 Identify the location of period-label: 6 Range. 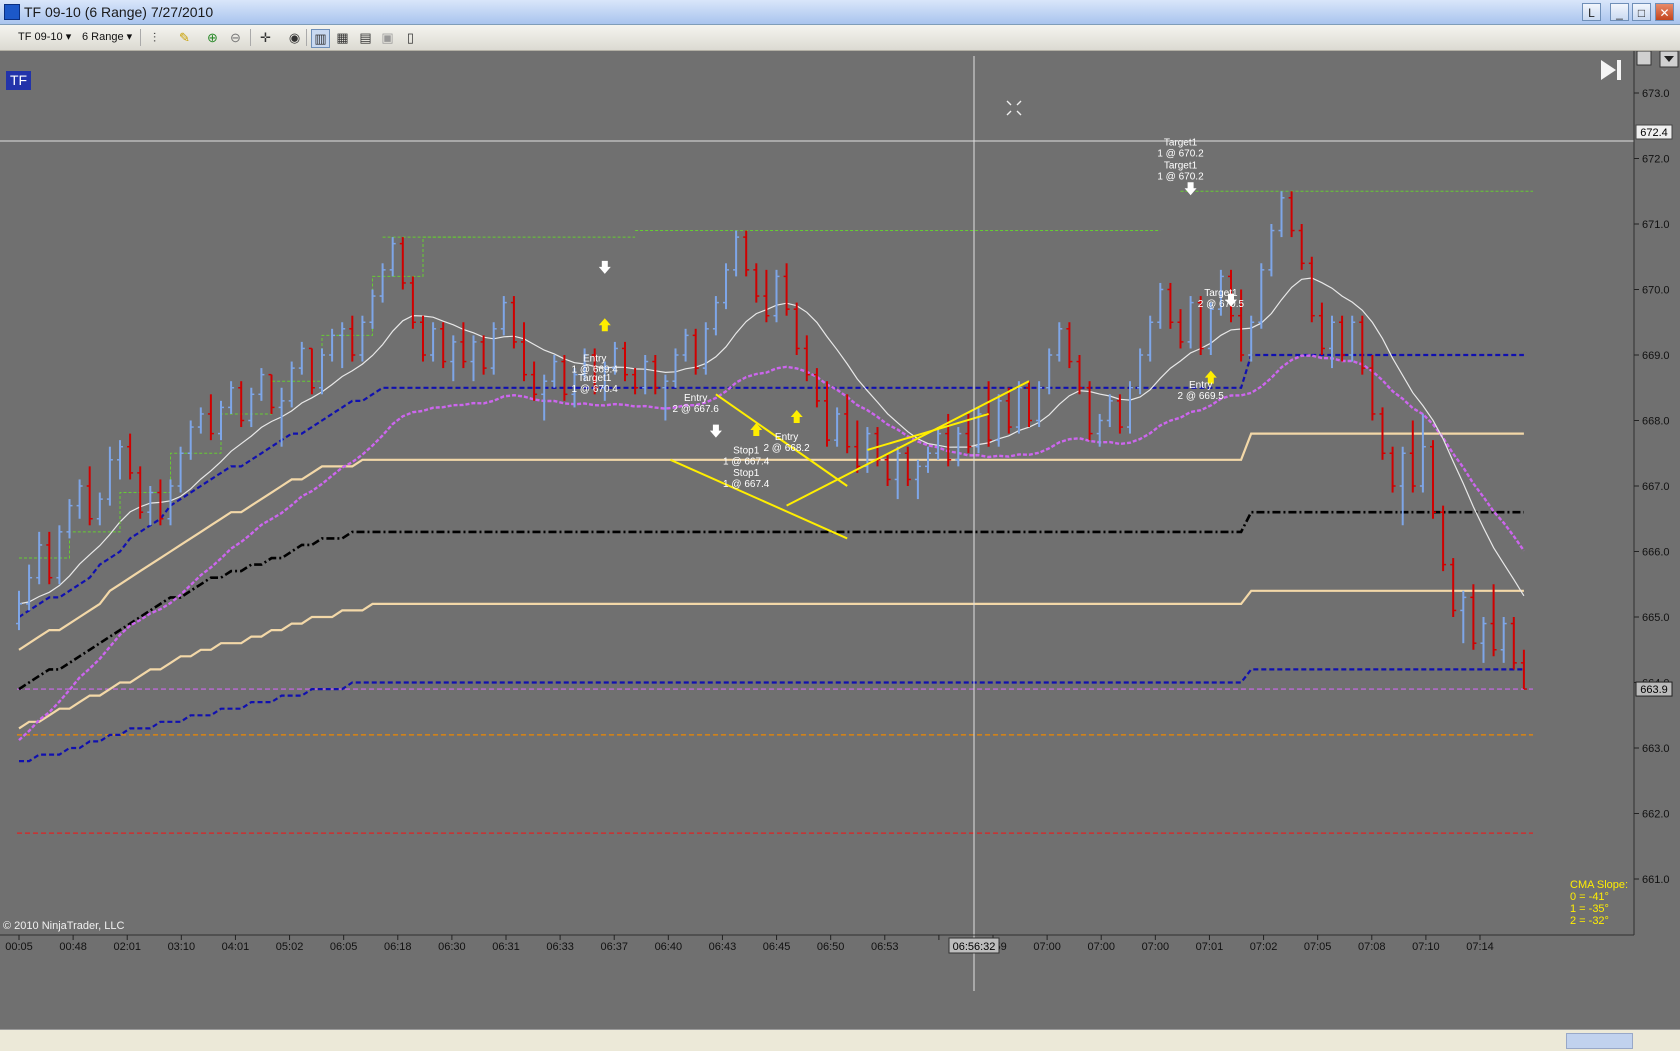
(103, 37).